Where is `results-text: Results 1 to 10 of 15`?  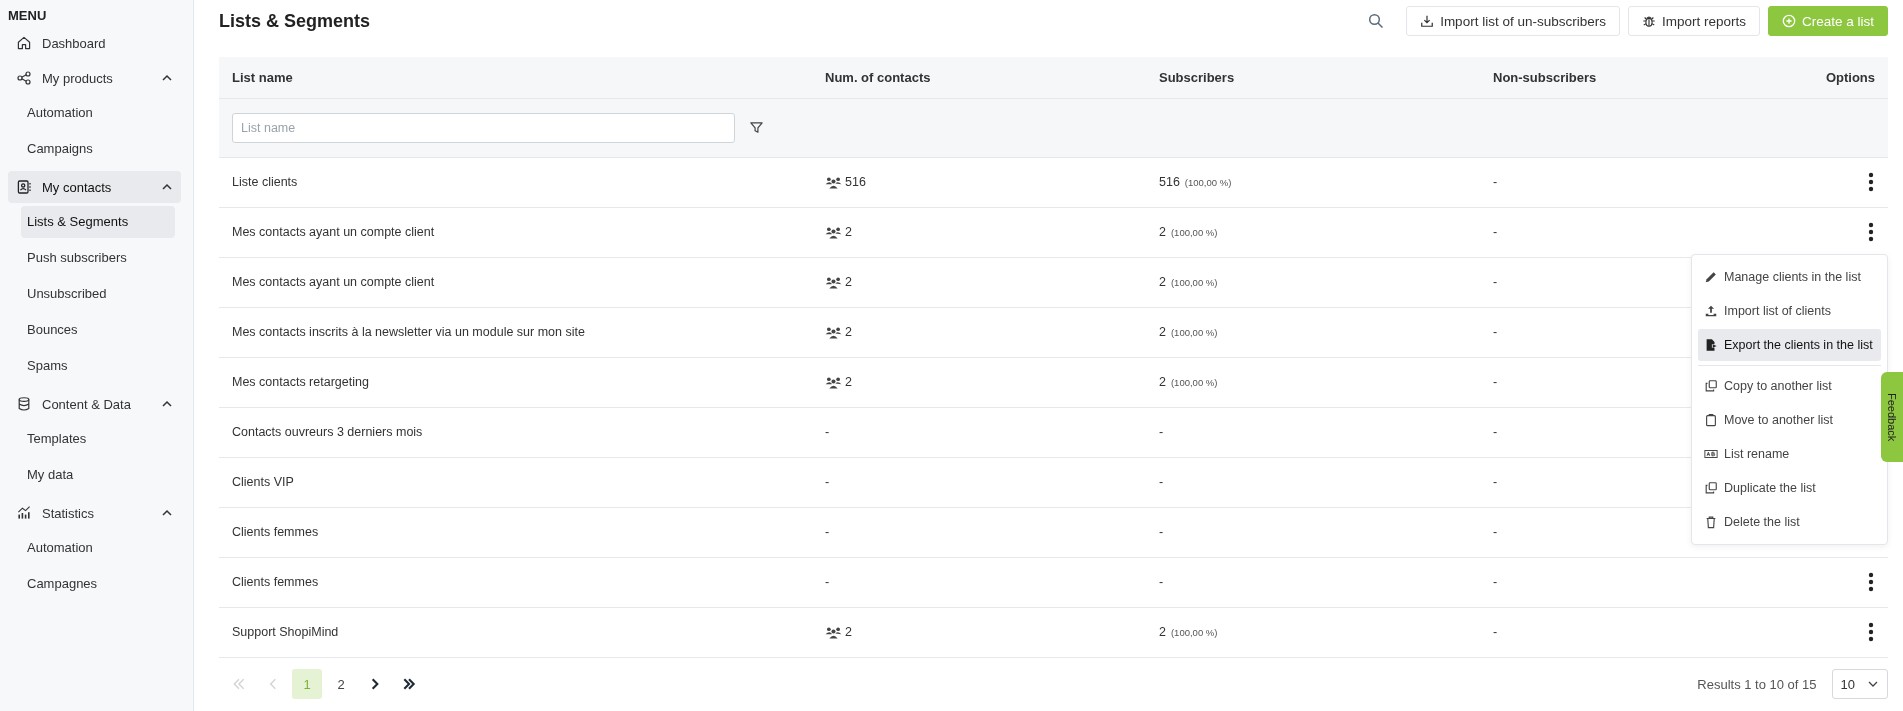
results-text: Results 1 to 10 of 15 is located at coordinates (1757, 684).